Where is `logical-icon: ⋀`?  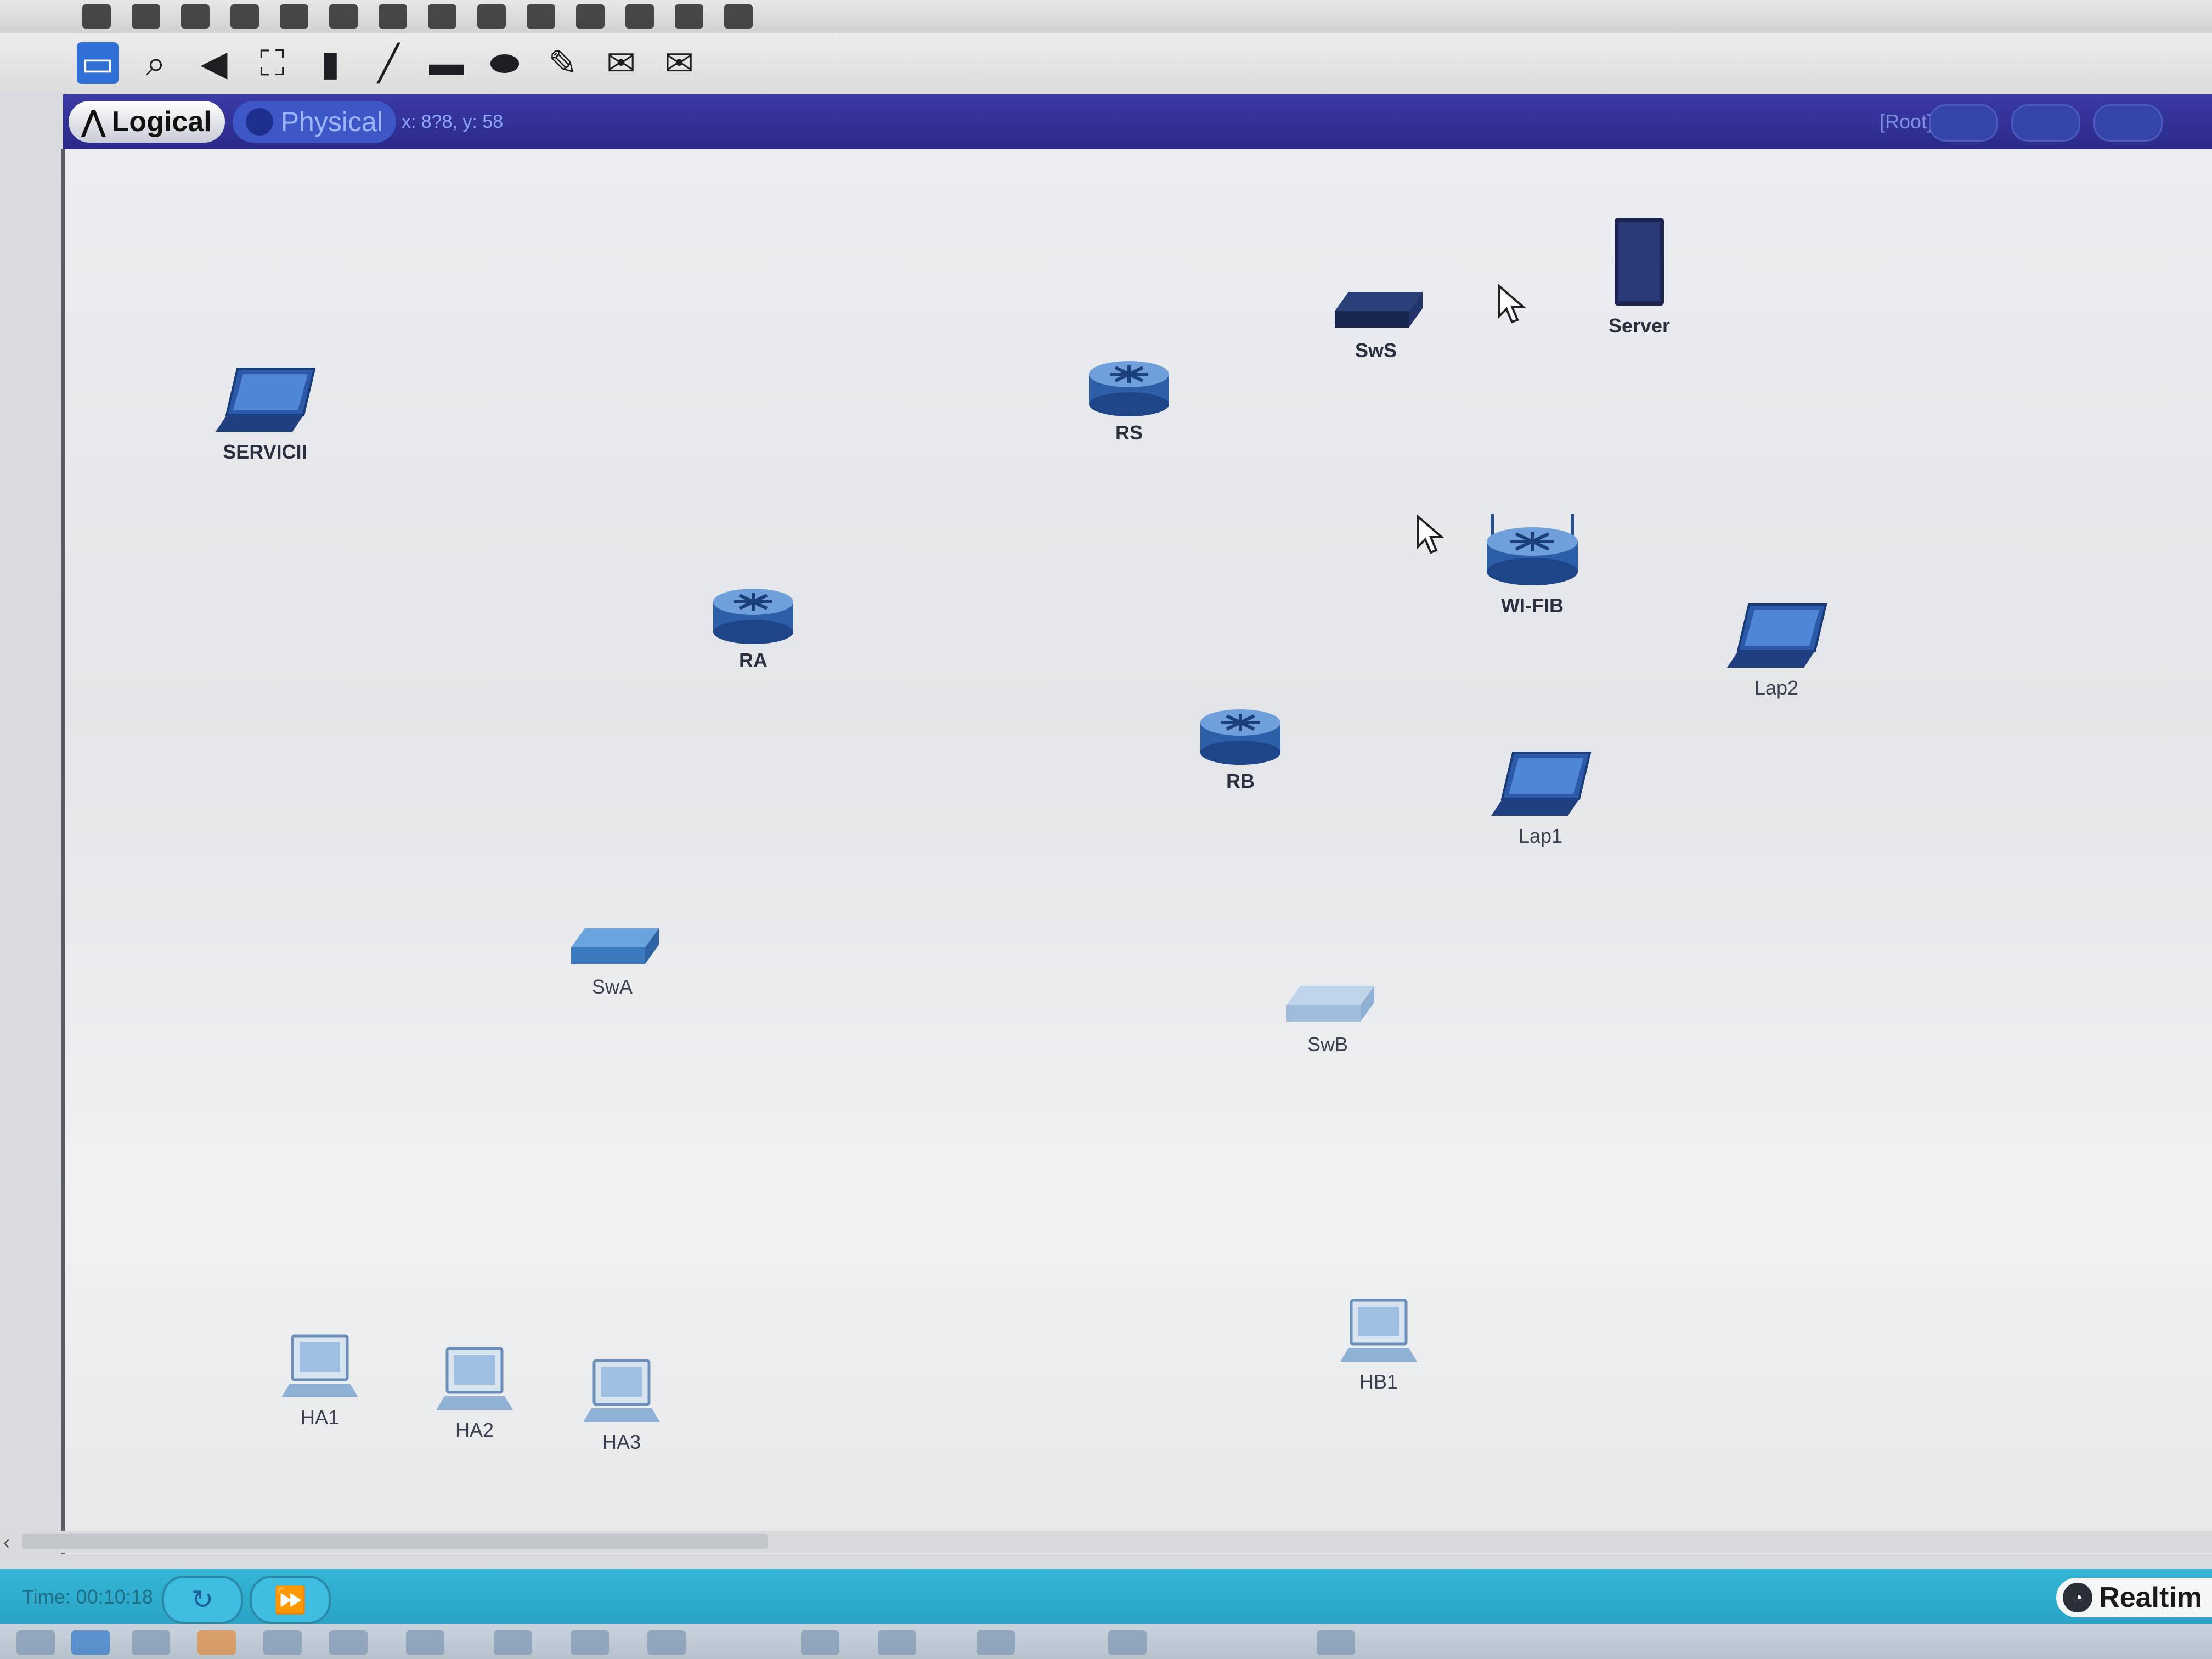
logical-icon: ⋀ is located at coordinates (93, 122).